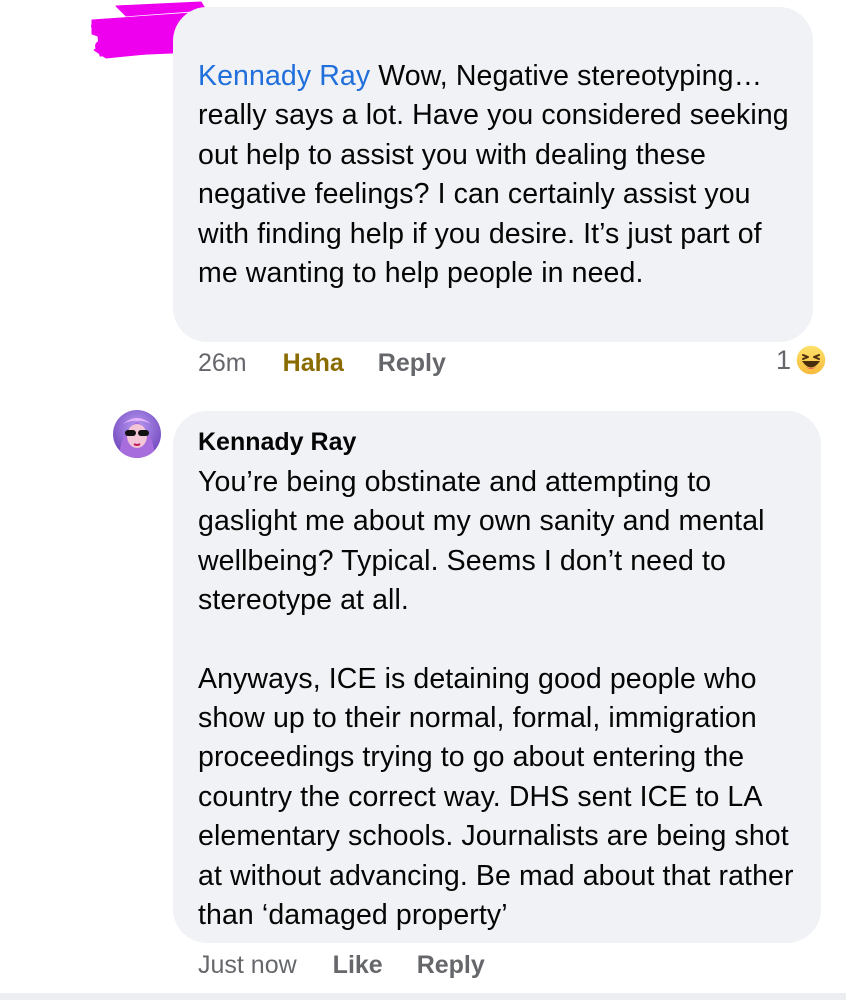 The height and width of the screenshot is (1000, 846). I want to click on like-button: Like, so click(358, 965).